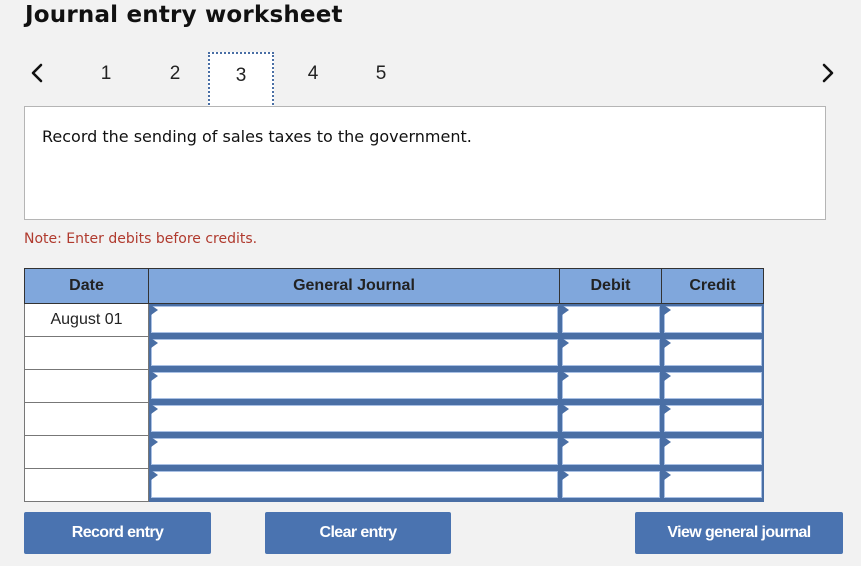  I want to click on note-text: Note: Enter debits before credits., so click(141, 239).